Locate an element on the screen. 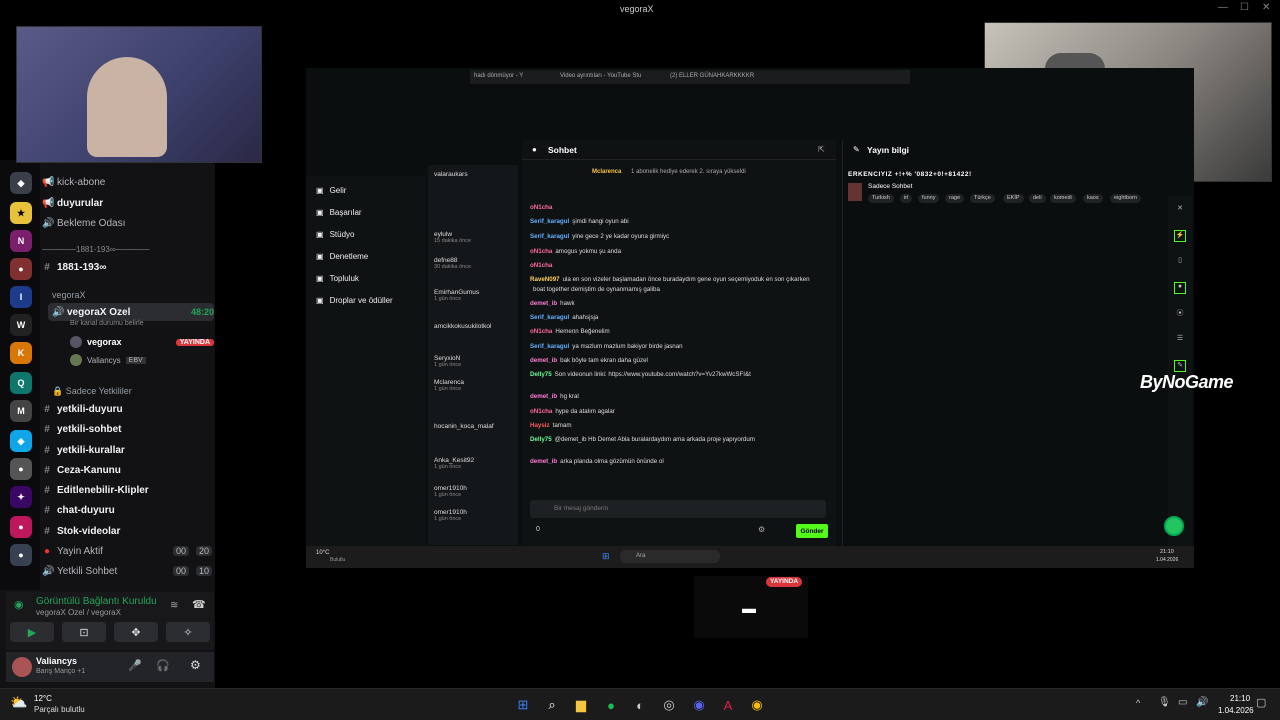 The width and height of the screenshot is (1280, 720). microphone-icon: 🎤 is located at coordinates (135, 665).